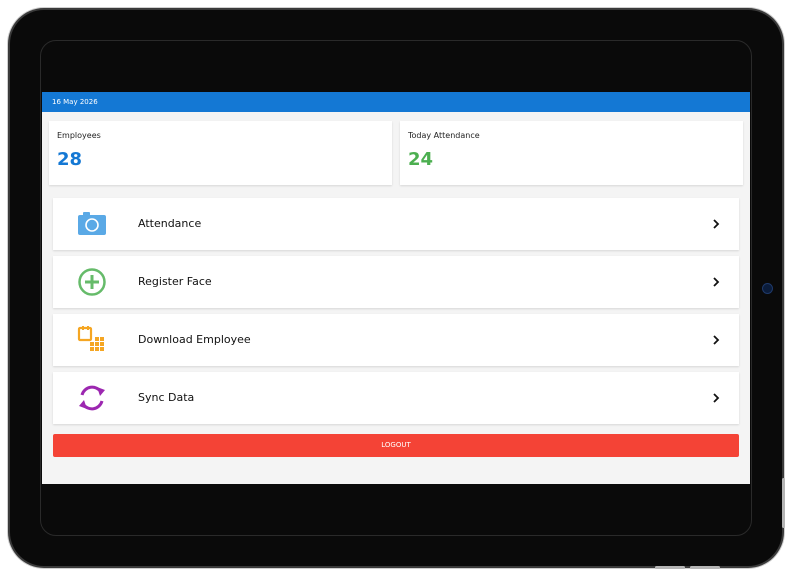 The height and width of the screenshot is (576, 792). What do you see at coordinates (90, 338) in the screenshot?
I see `download-grid-icon` at bounding box center [90, 338].